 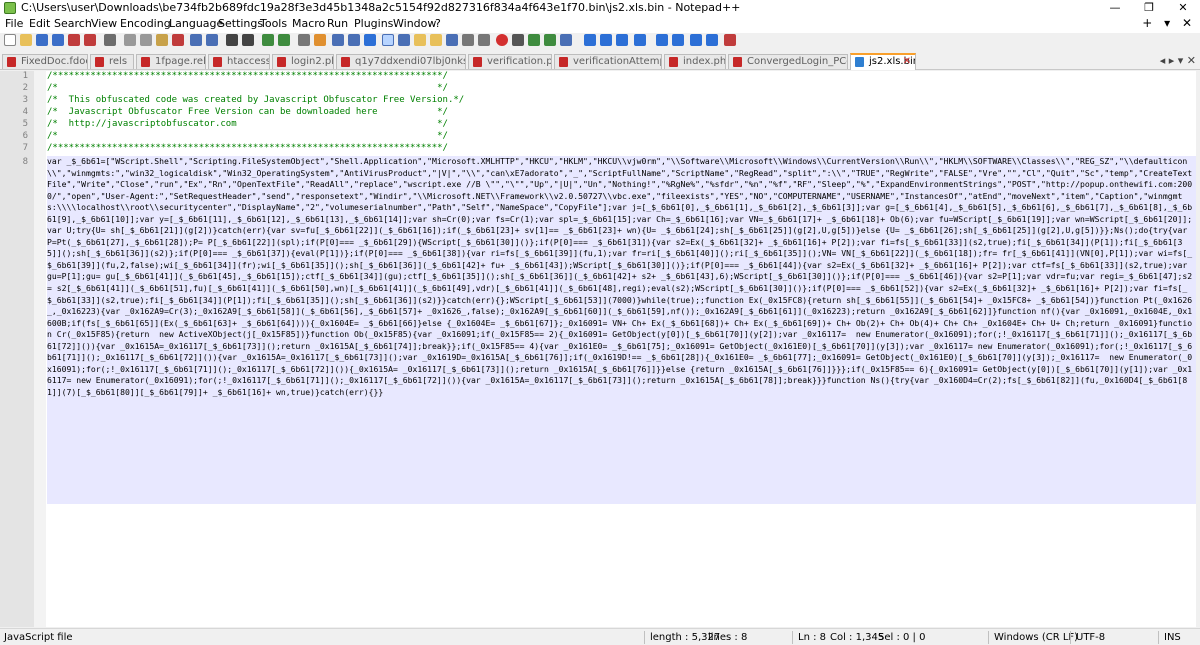 What do you see at coordinates (42, 40) in the screenshot?
I see `save-icon` at bounding box center [42, 40].